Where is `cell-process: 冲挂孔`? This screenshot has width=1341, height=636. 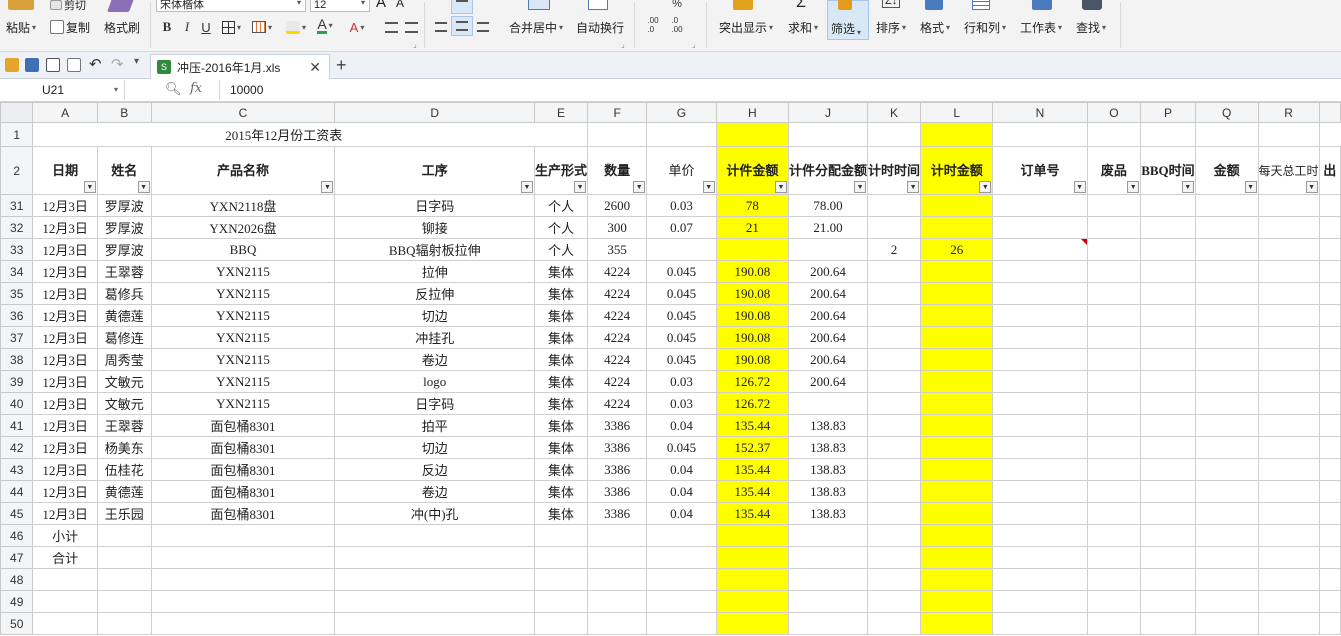 cell-process: 冲挂孔 is located at coordinates (435, 337).